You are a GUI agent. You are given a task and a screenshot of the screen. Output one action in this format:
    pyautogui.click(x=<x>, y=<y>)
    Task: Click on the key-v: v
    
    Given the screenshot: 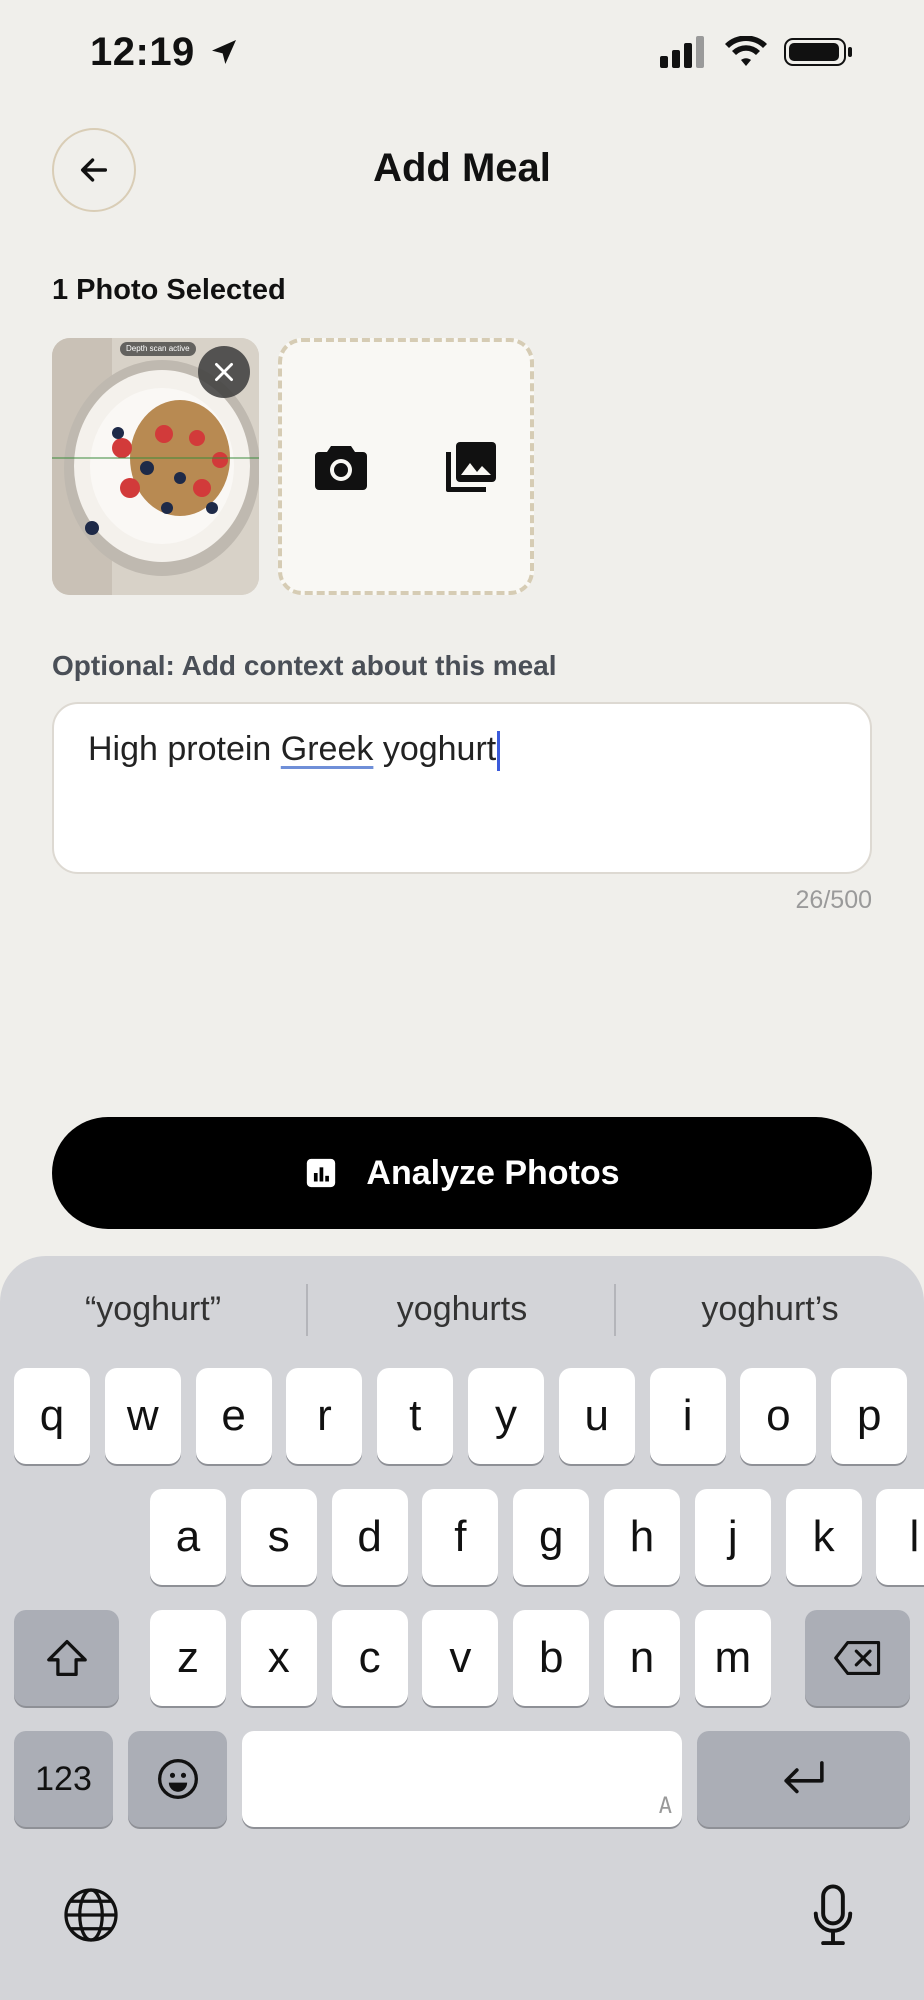 What is the action you would take?
    pyautogui.click(x=460, y=1658)
    